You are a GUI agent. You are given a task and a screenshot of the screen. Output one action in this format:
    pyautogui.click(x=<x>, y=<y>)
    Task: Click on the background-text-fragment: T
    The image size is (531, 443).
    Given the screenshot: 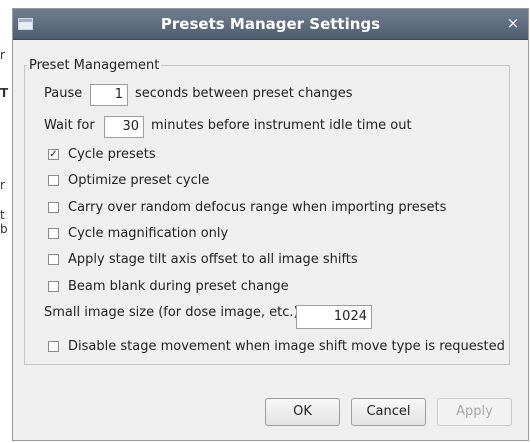 What is the action you would take?
    pyautogui.click(x=4, y=93)
    